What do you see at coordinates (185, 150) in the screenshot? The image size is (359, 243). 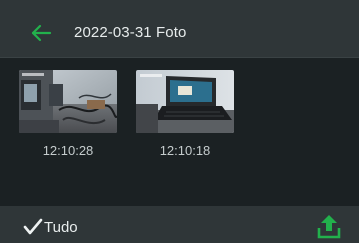 I see `photo-time-2: 12:10:18` at bounding box center [185, 150].